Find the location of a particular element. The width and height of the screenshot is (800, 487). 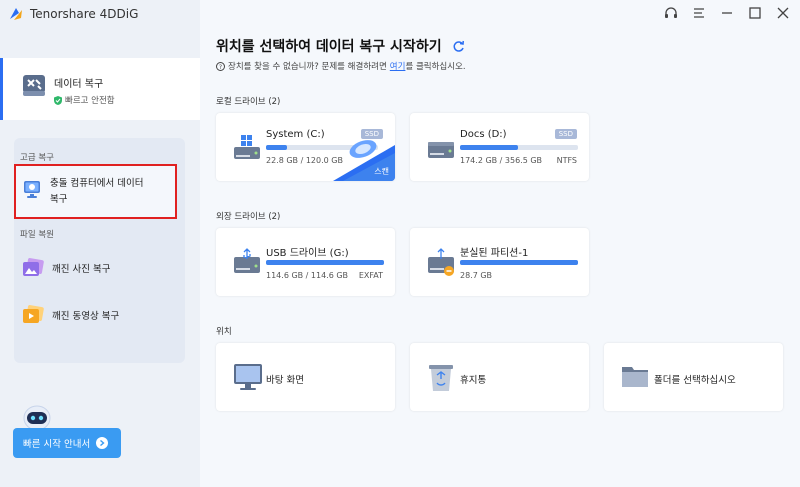

drive-card-d: Docs (D:) SSD 174.2 GB / 356.5 GB NTFS is located at coordinates (499, 147).